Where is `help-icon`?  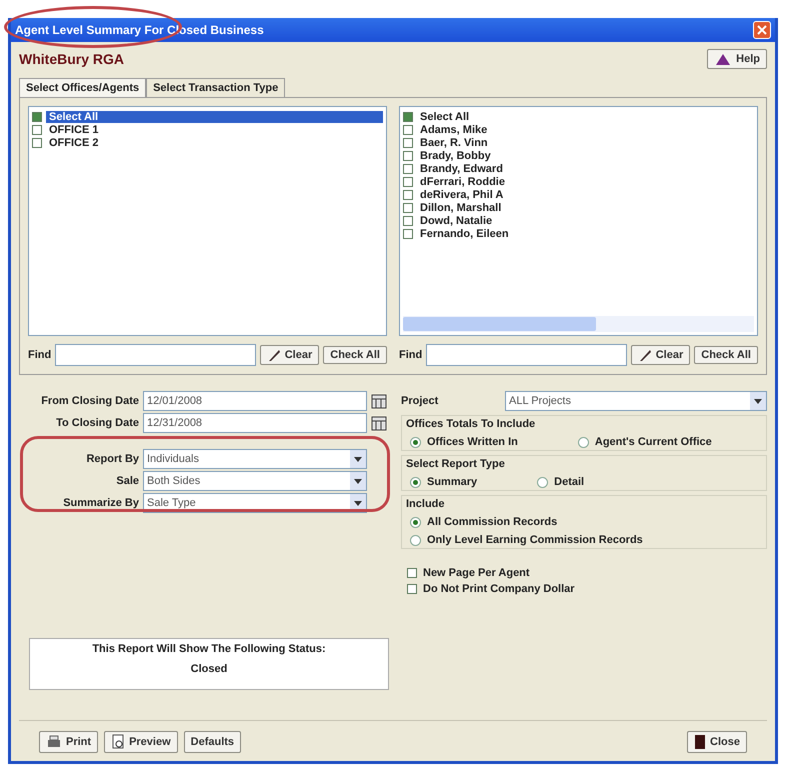 help-icon is located at coordinates (723, 59).